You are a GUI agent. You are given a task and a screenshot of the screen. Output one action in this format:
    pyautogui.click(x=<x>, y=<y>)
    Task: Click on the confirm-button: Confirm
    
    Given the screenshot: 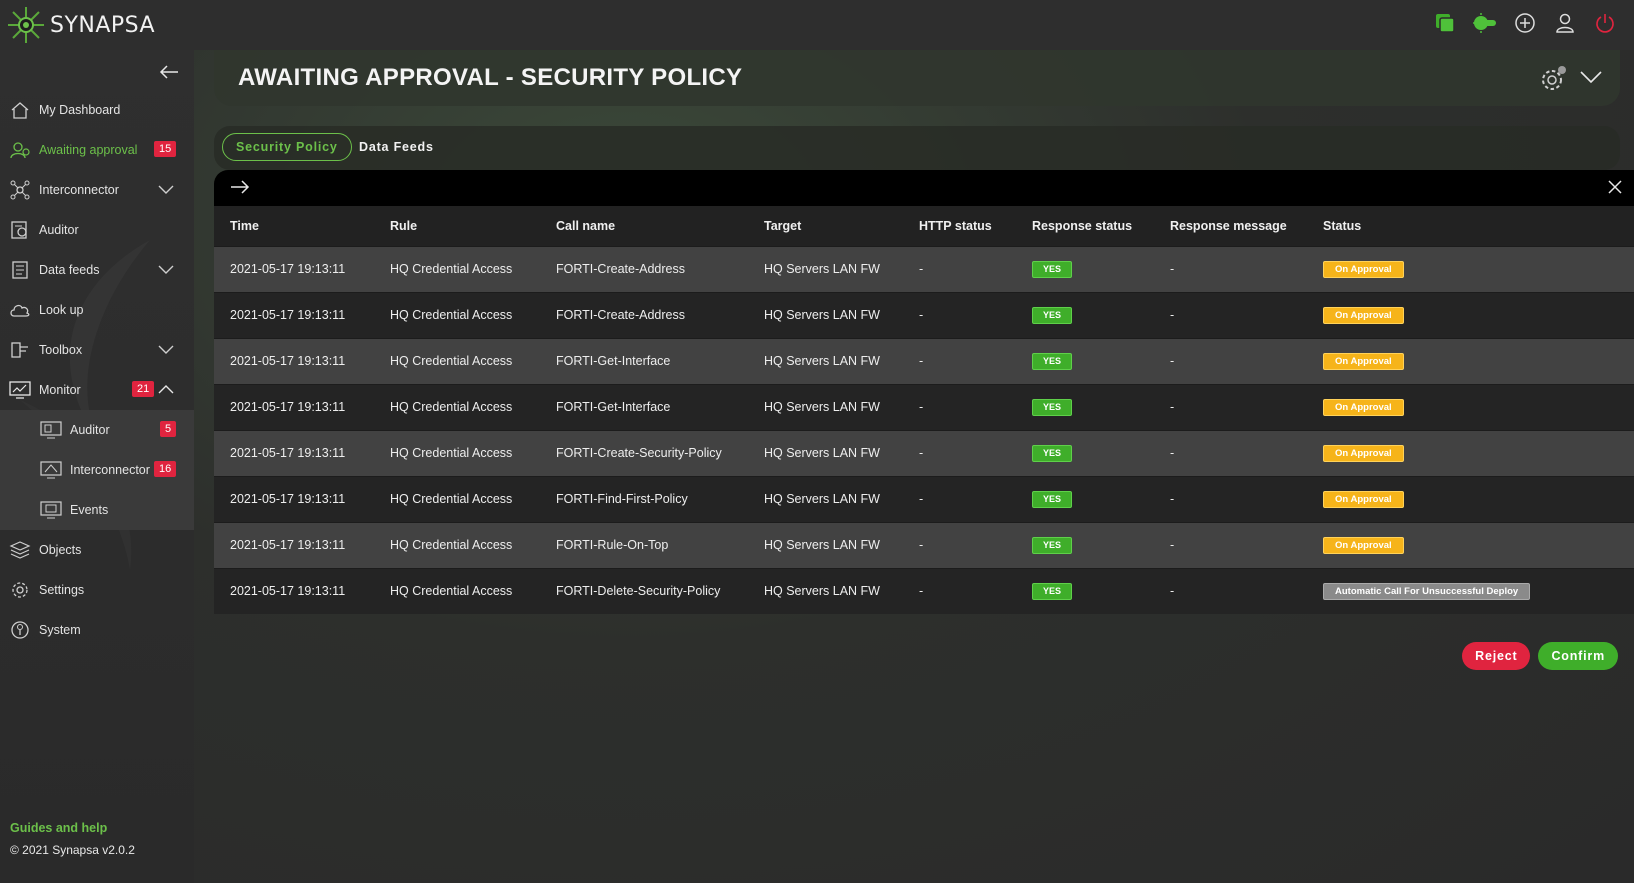 What is the action you would take?
    pyautogui.click(x=1578, y=656)
    